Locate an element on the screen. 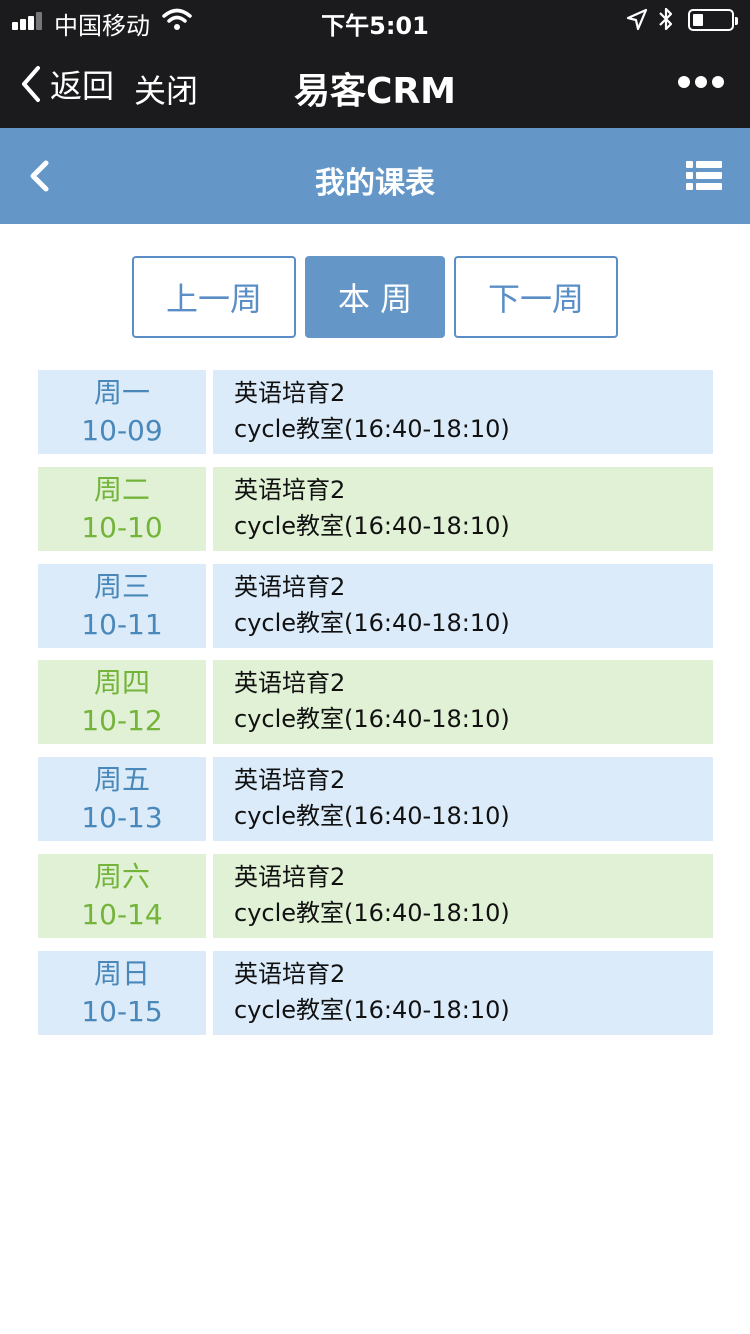 Image resolution: width=750 pixels, height=1334 pixels. week-navigation: 上一周 本 周 下一周 is located at coordinates (375, 297).